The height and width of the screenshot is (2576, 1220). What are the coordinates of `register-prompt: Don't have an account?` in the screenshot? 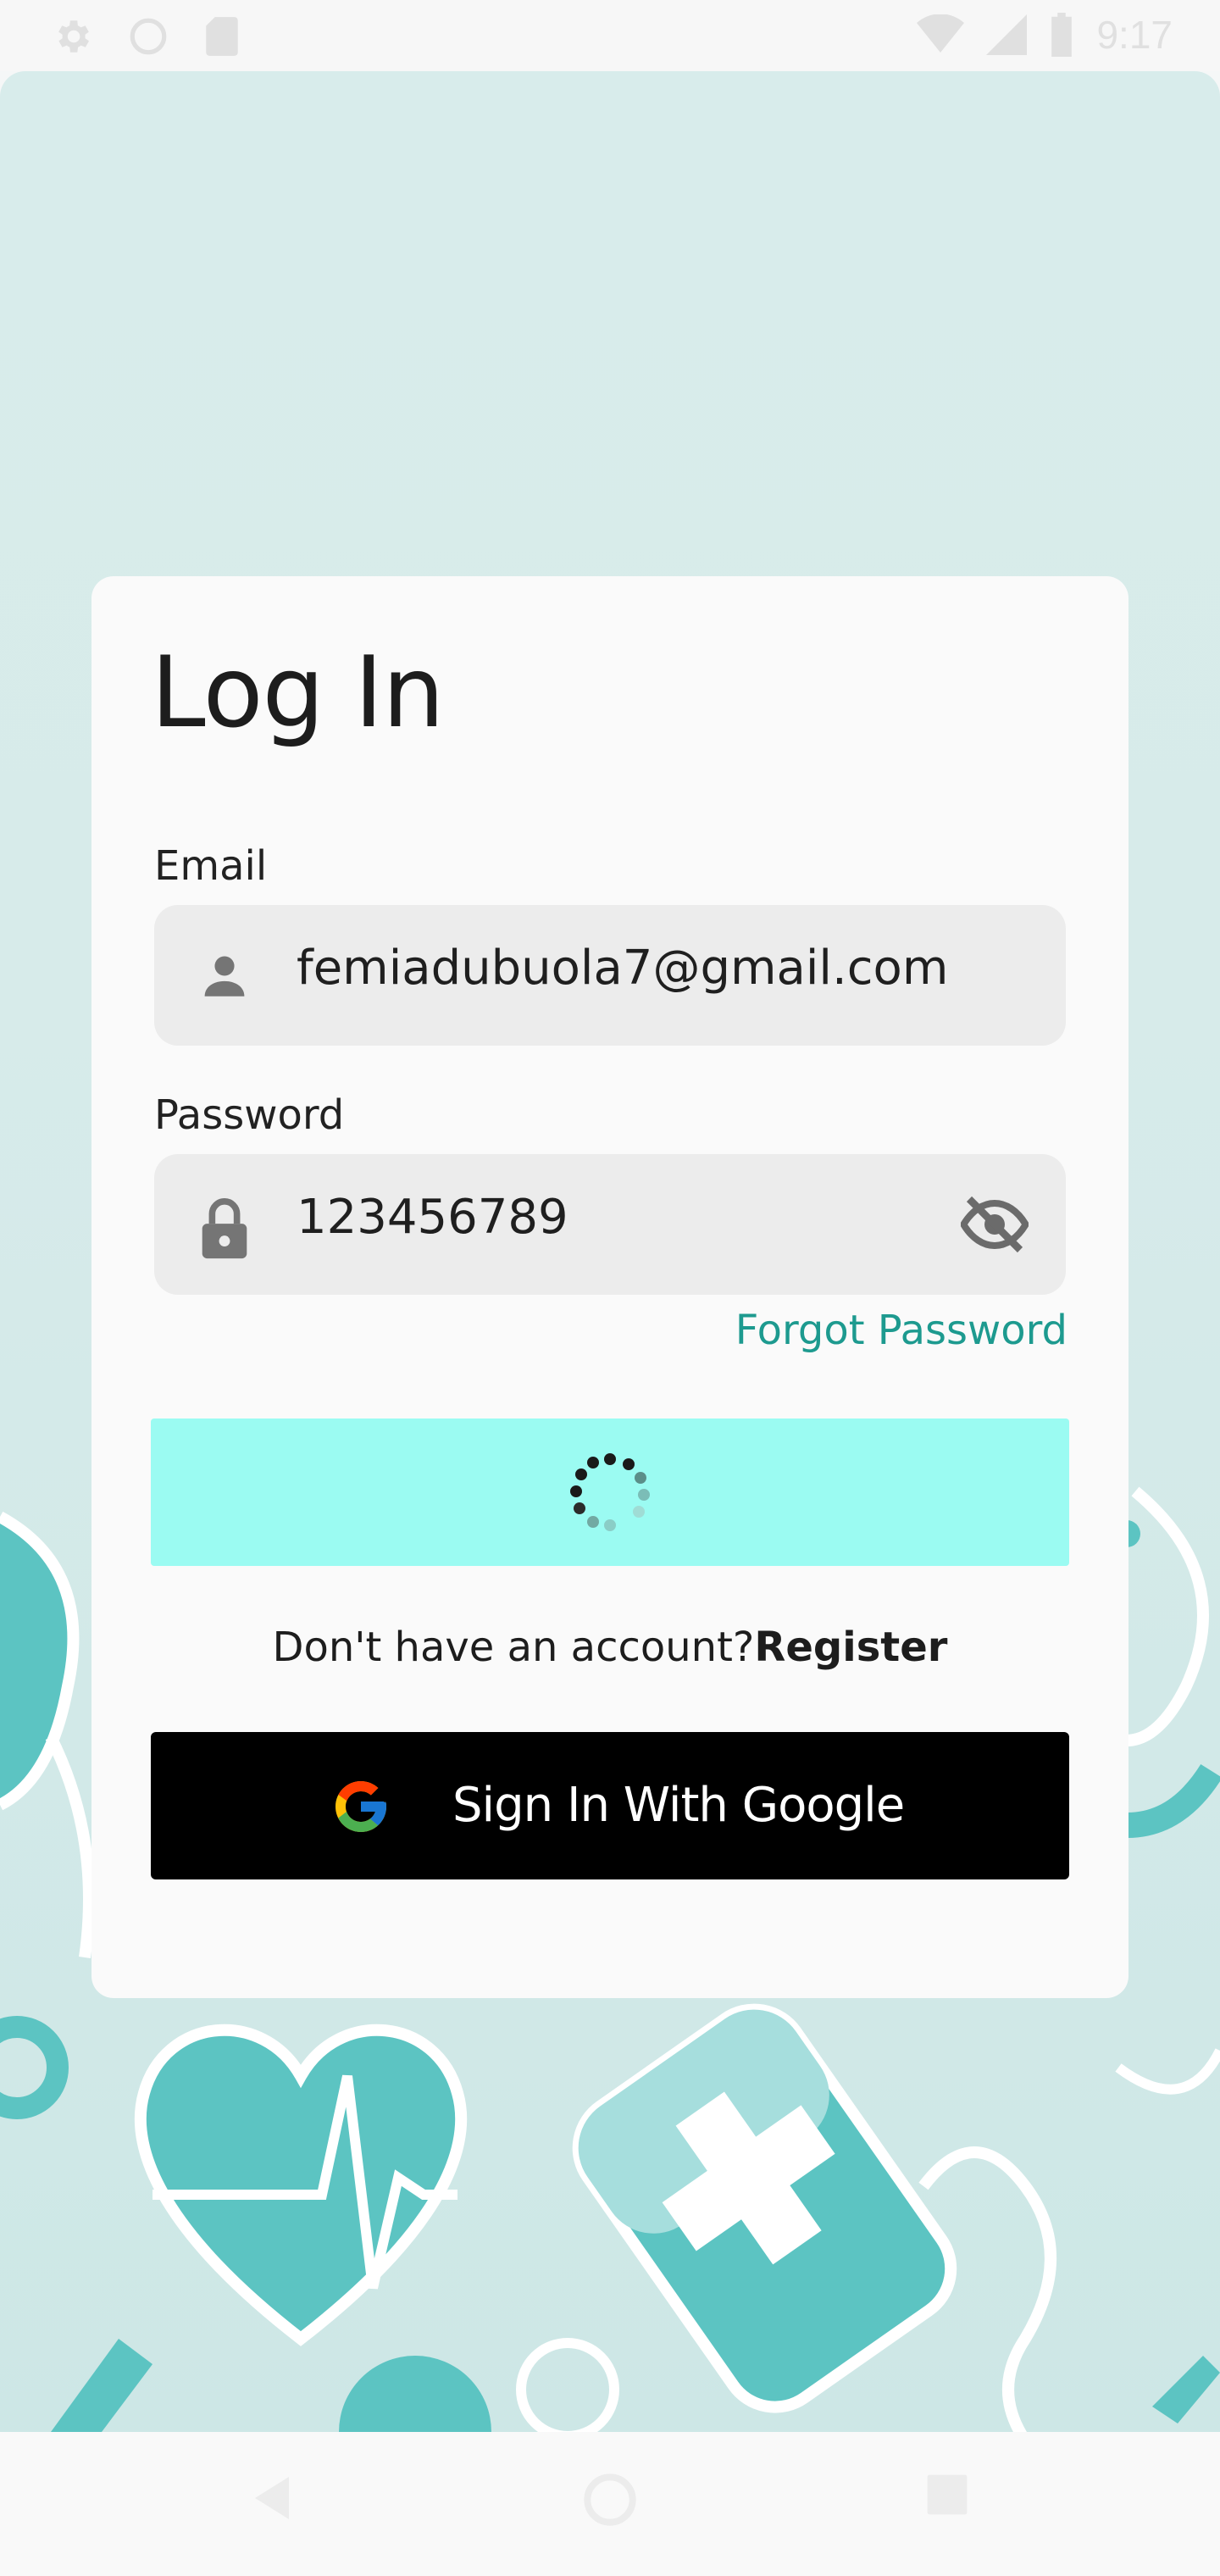 It's located at (513, 1647).